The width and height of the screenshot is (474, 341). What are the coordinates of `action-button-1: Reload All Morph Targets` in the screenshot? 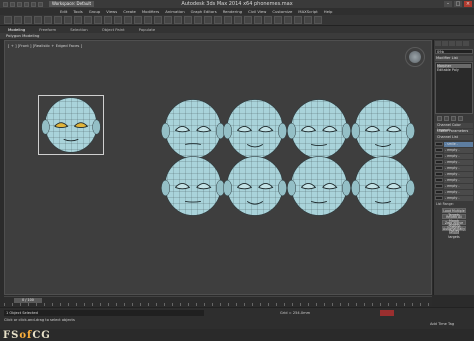 It's located at (454, 220).